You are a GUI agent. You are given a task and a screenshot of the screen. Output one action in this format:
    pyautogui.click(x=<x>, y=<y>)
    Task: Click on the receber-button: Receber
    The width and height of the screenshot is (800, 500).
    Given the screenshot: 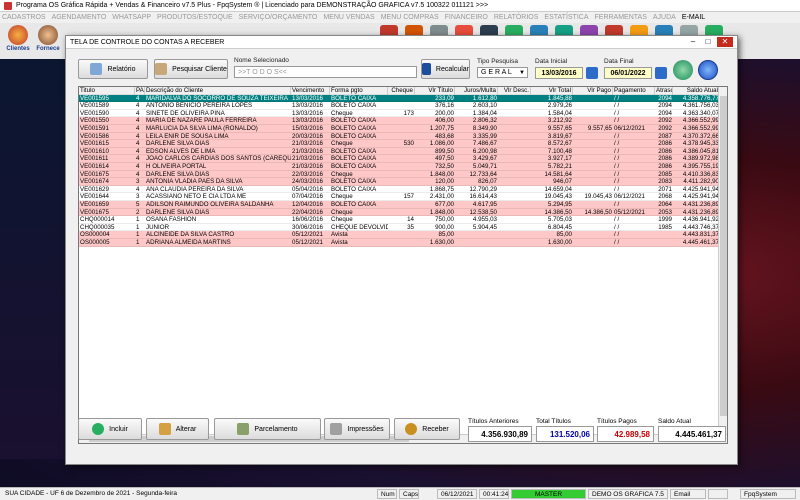 What is the action you would take?
    pyautogui.click(x=427, y=429)
    